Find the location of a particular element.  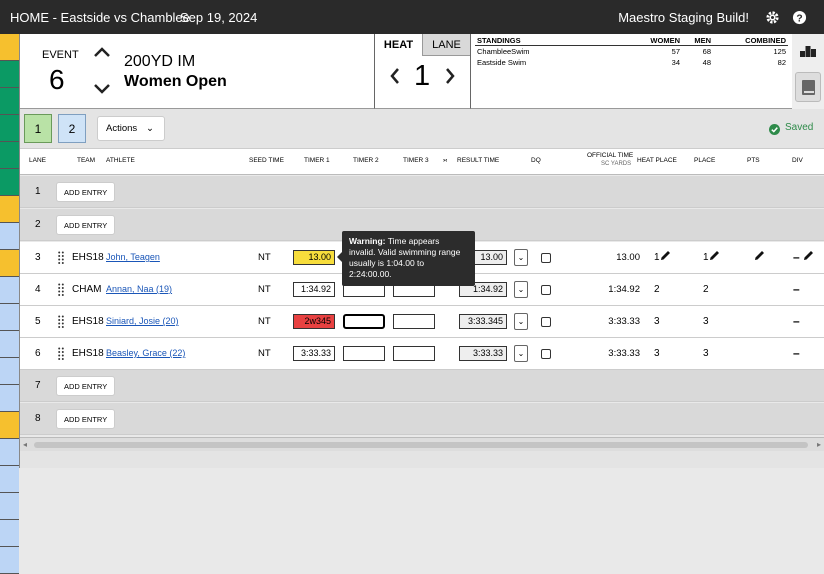

chevron-down-icon is located at coordinates (102, 91).